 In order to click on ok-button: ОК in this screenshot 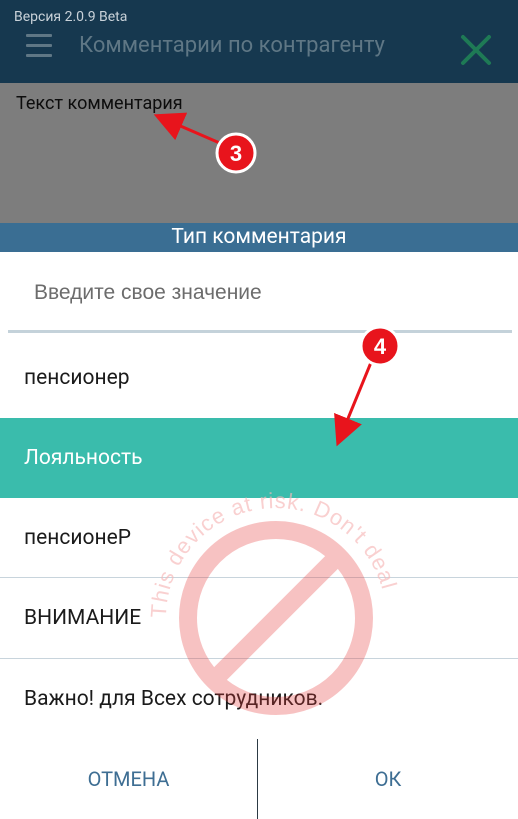, I will do `click(388, 779)`.